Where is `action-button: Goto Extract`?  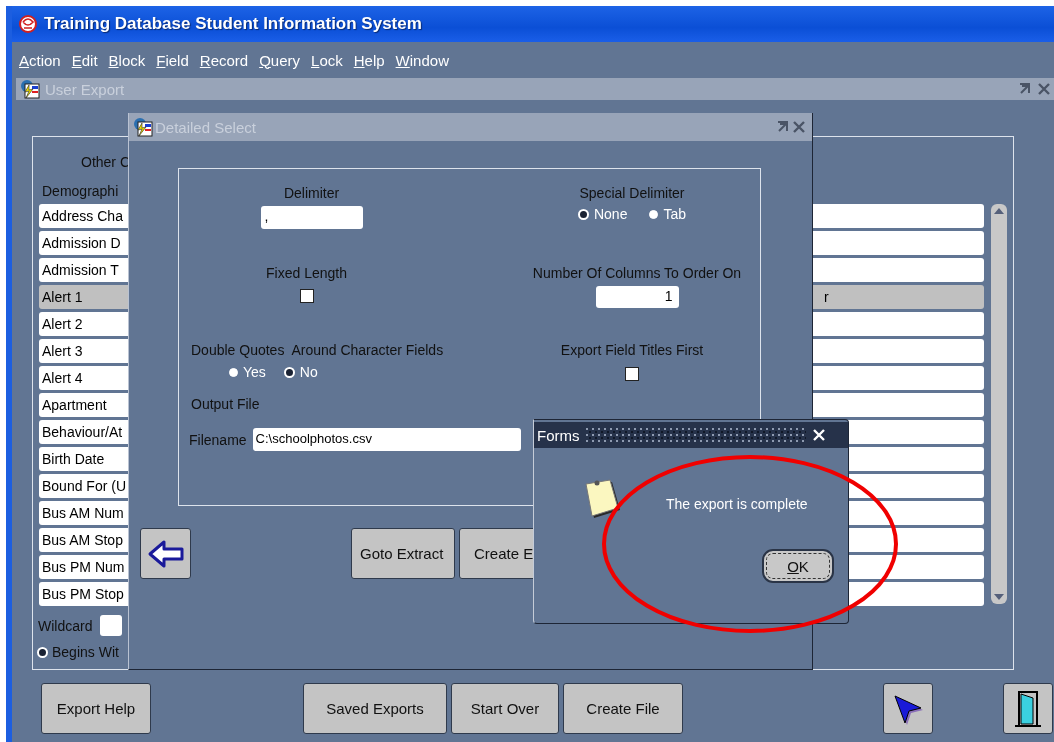 action-button: Goto Extract is located at coordinates (403, 553).